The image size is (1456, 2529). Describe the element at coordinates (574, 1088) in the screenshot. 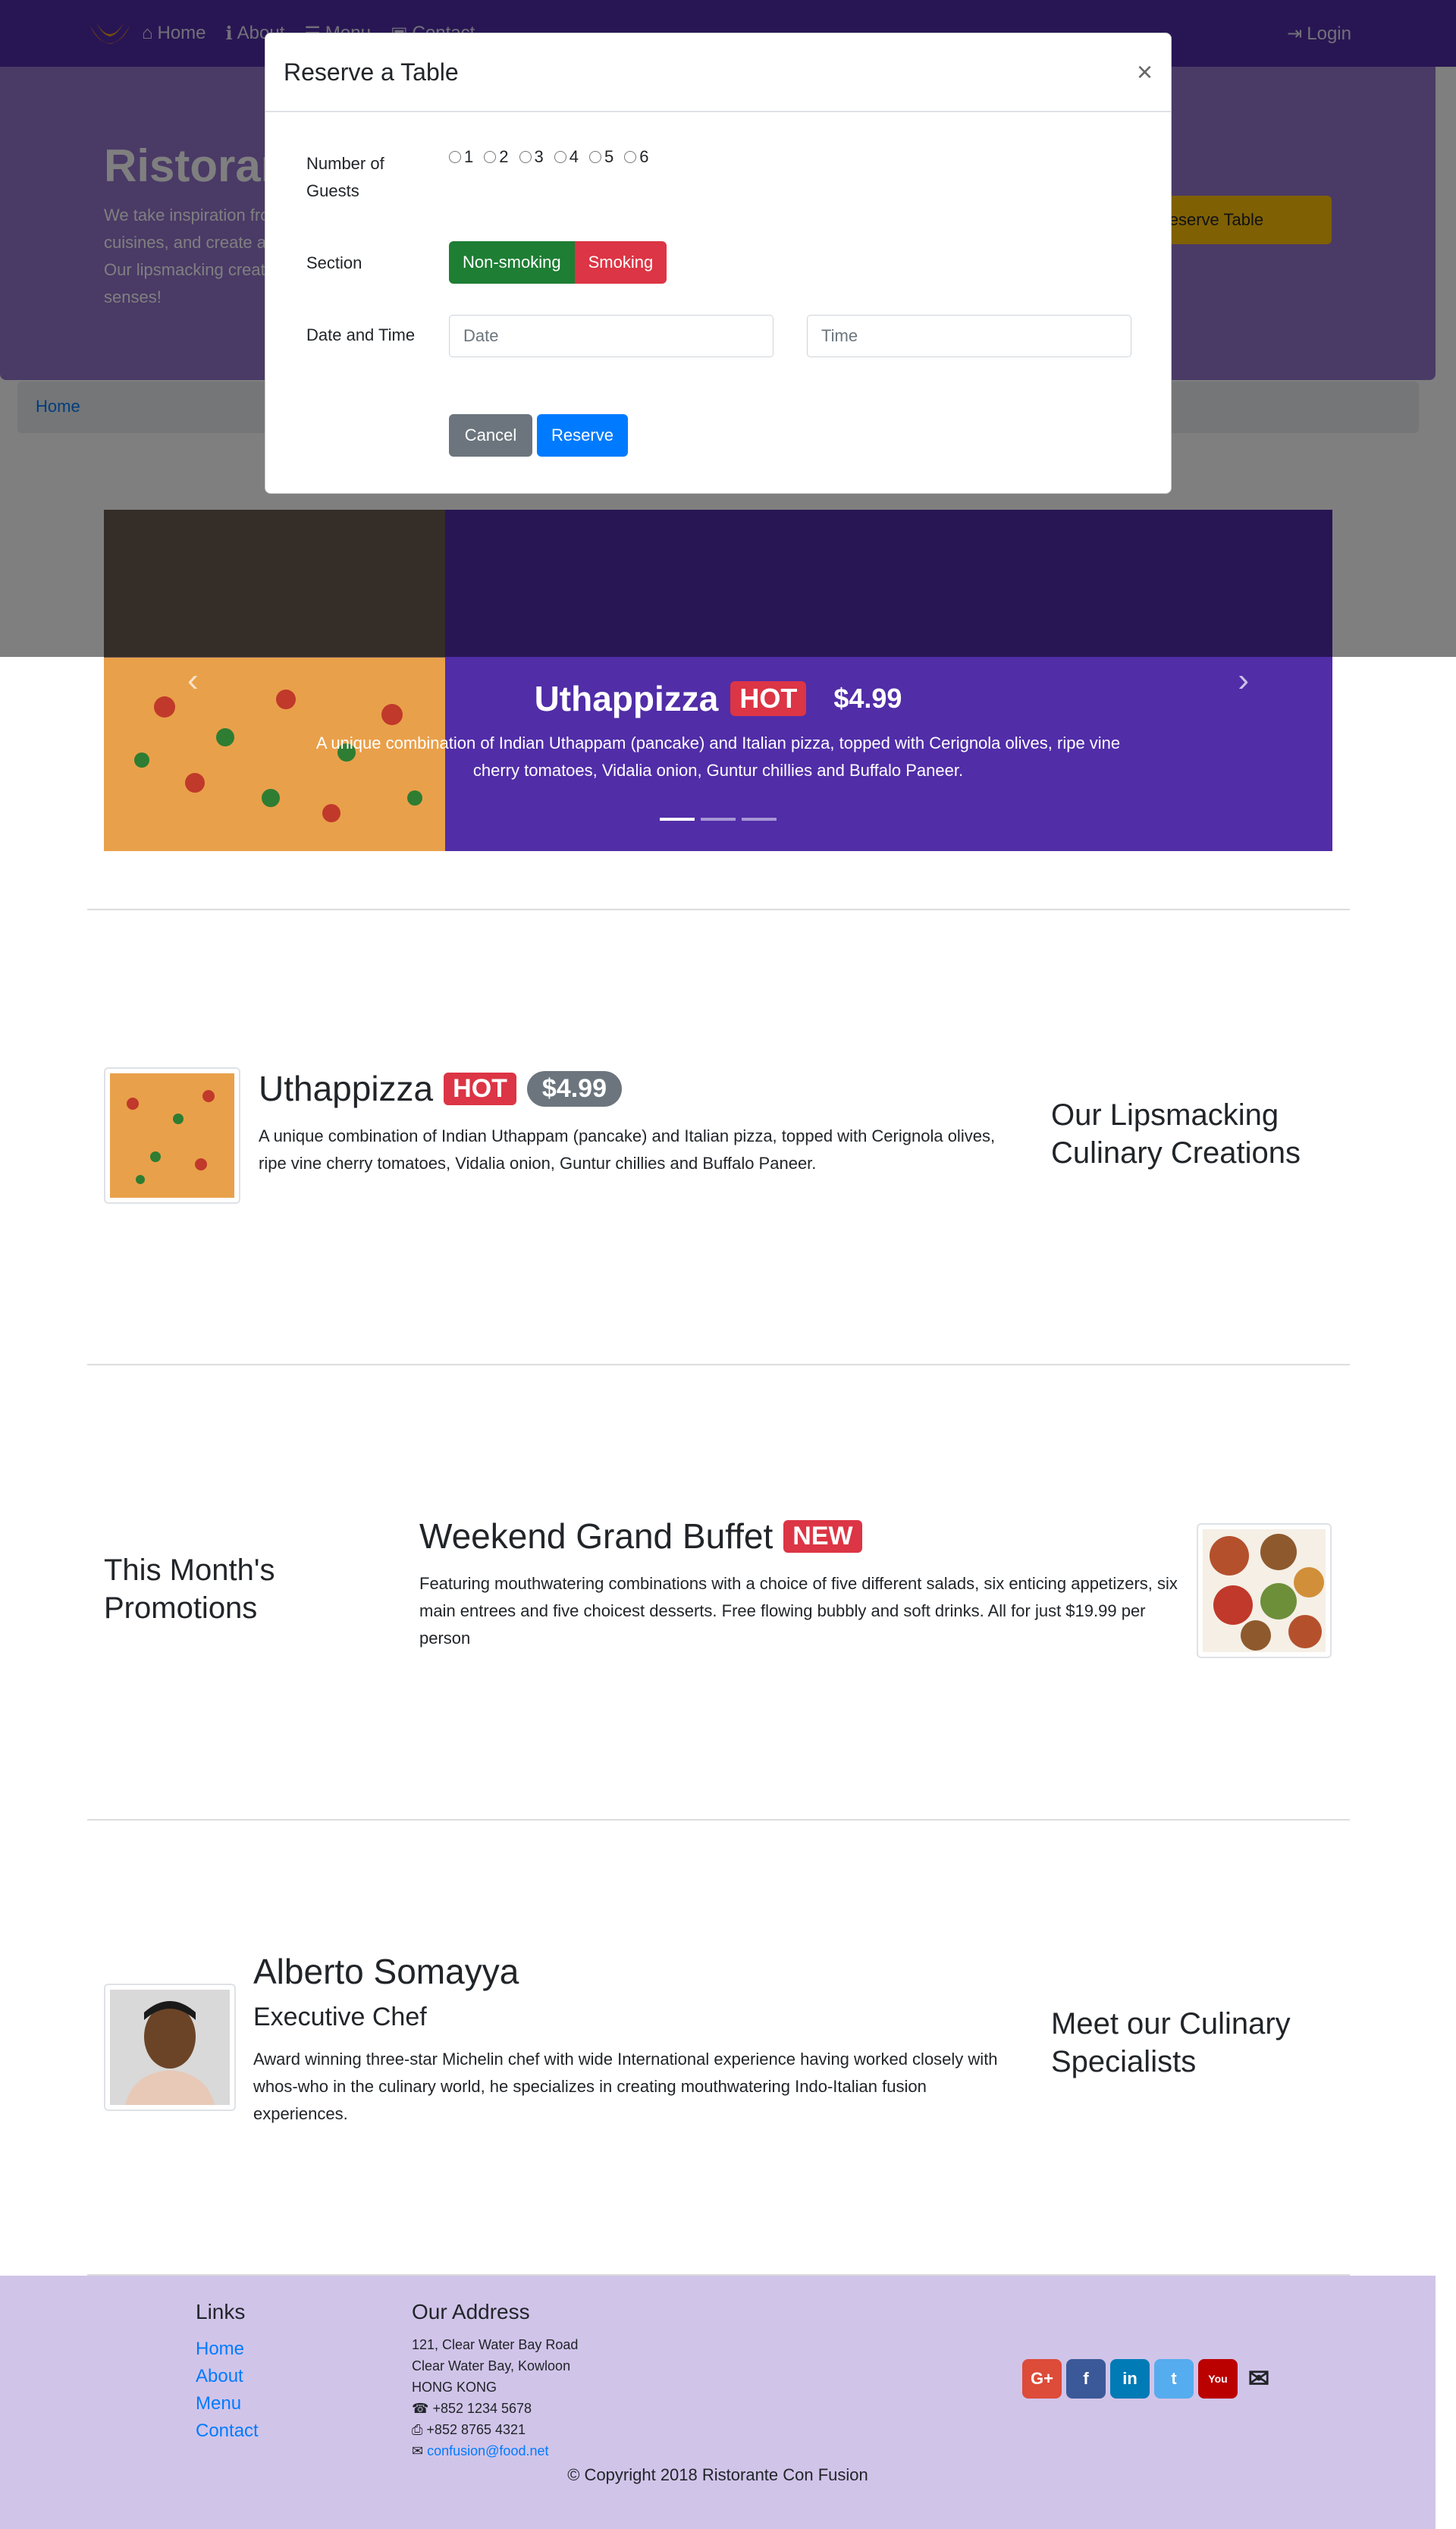

I see `price-badge: $4.99` at that location.